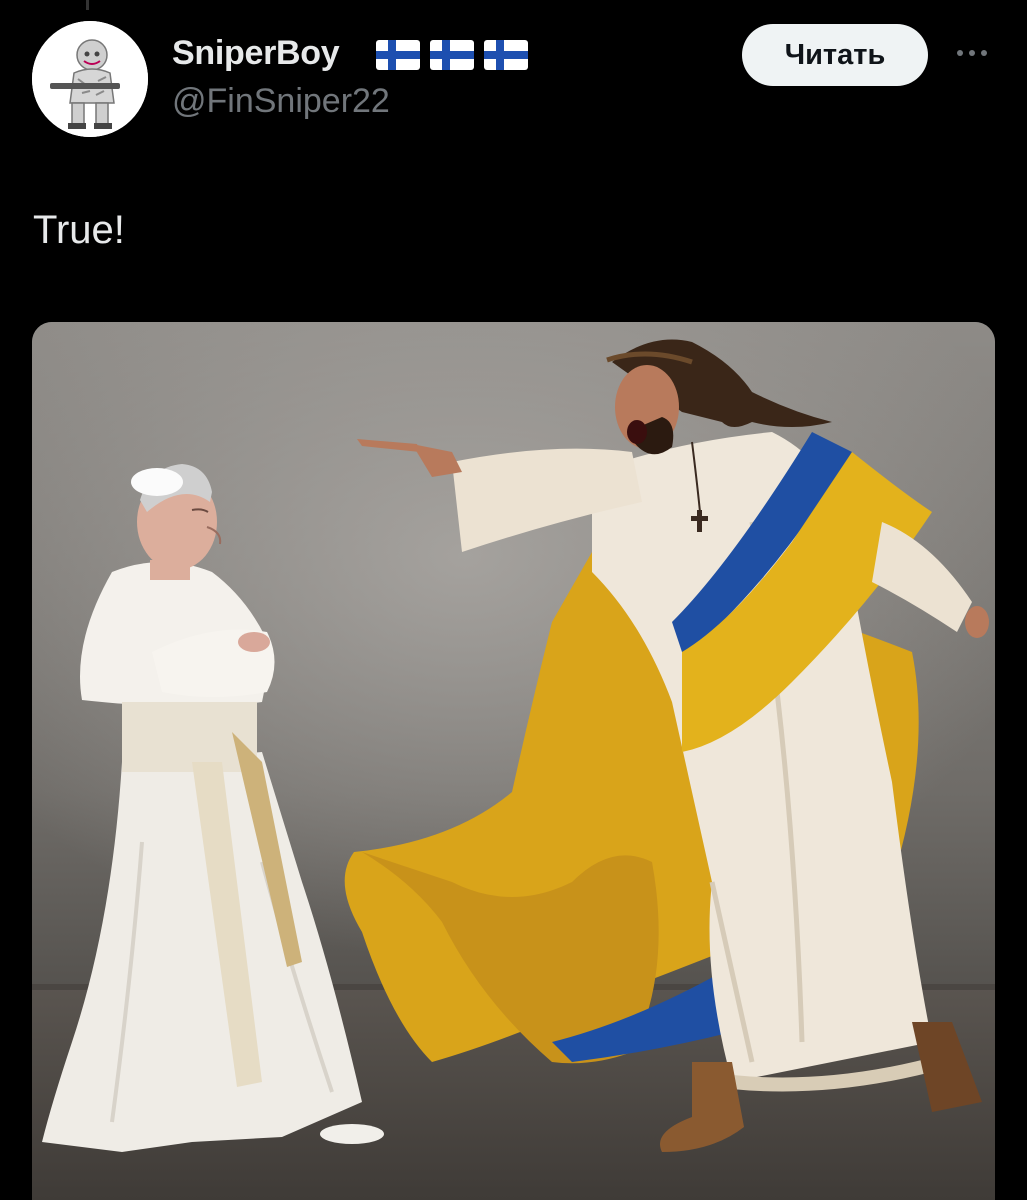 This screenshot has width=1027, height=1200. Describe the element at coordinates (87, 5) in the screenshot. I see `thread-connector-line` at that location.